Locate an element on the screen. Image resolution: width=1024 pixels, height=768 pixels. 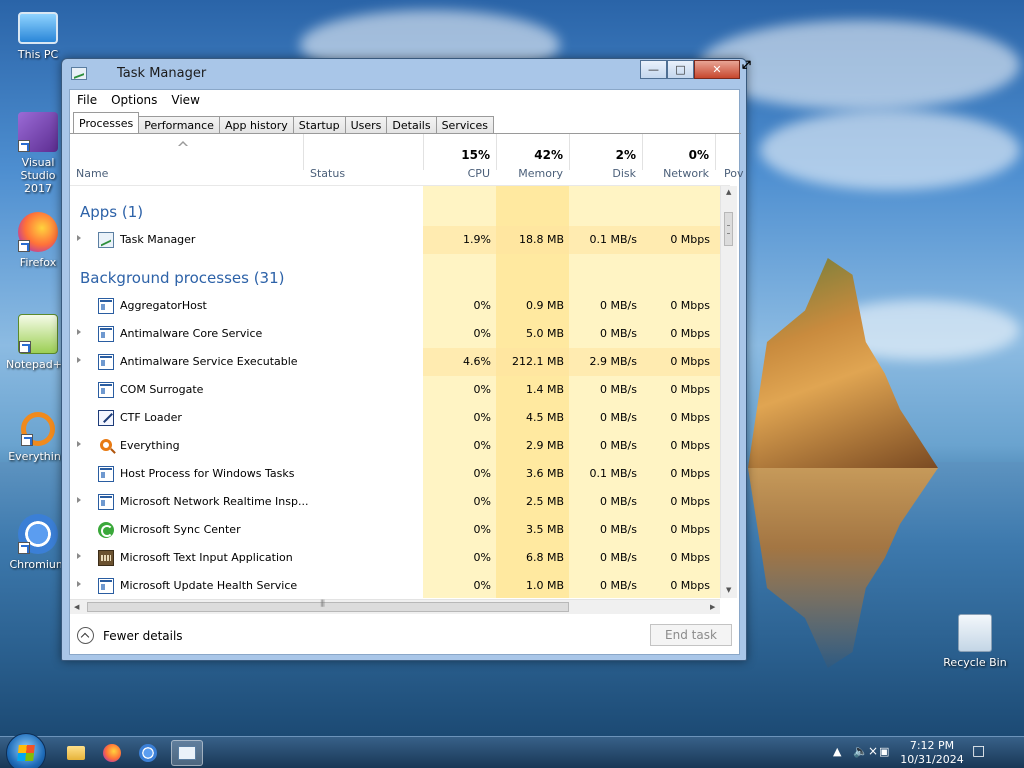
process-name: CTF Loader is located at coordinates (151, 417).